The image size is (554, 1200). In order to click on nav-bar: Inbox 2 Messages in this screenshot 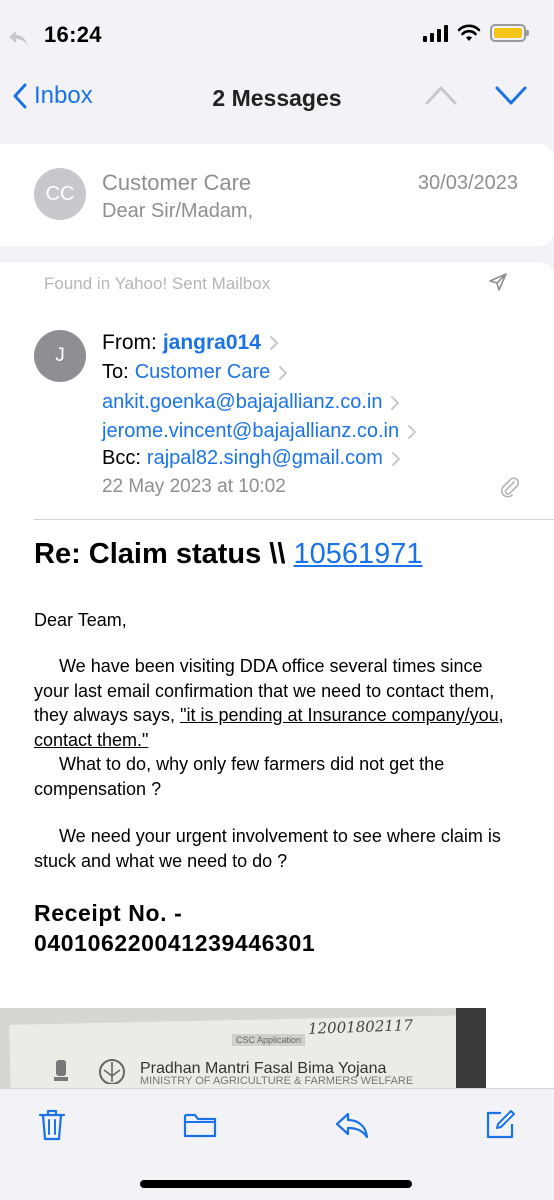, I will do `click(277, 98)`.